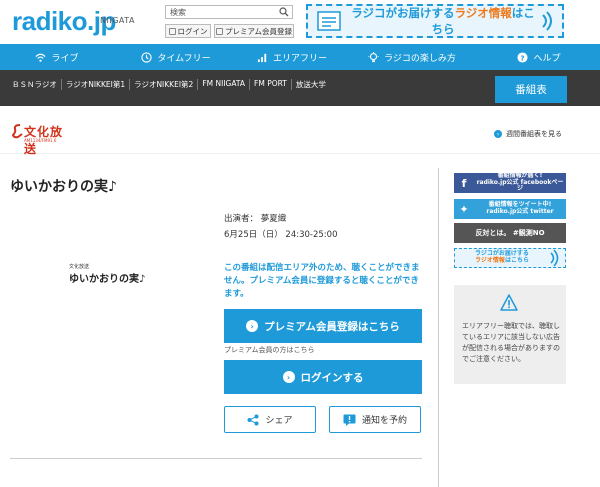 The width and height of the screenshot is (600, 487). I want to click on facebook-icon: f, so click(464, 183).